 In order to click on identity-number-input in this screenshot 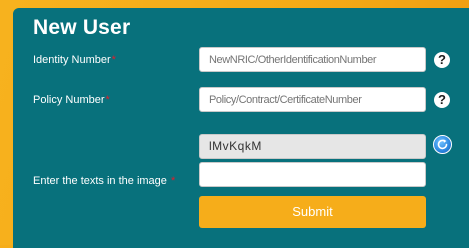, I will do `click(312, 59)`.